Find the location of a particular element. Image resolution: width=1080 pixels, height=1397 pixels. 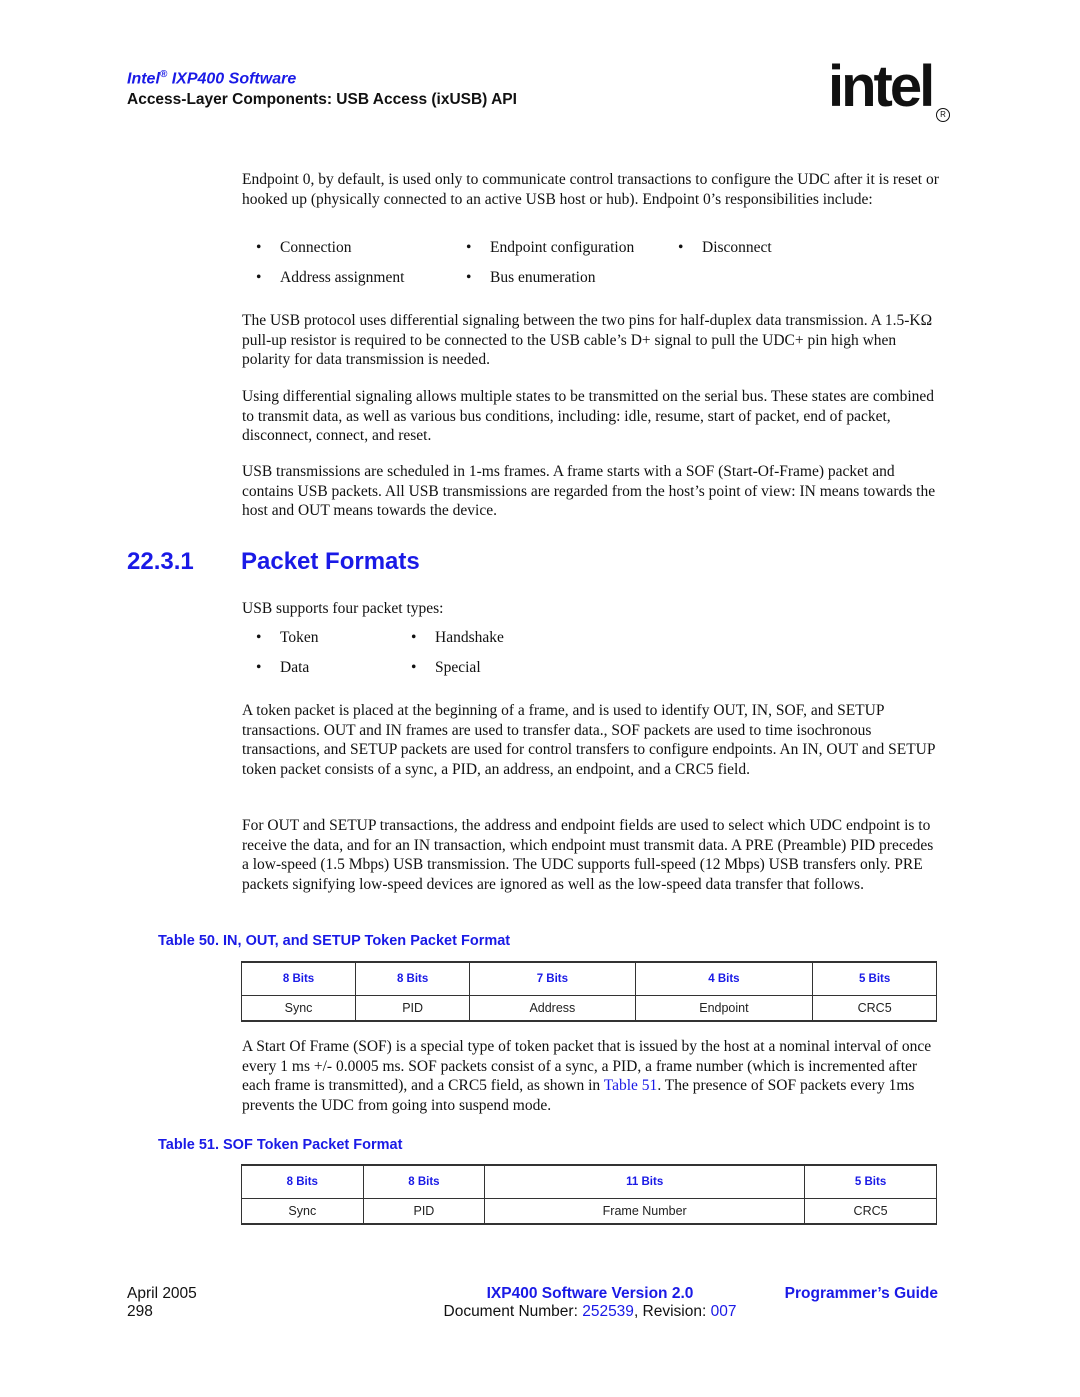

revision-link: 007 is located at coordinates (724, 1311).